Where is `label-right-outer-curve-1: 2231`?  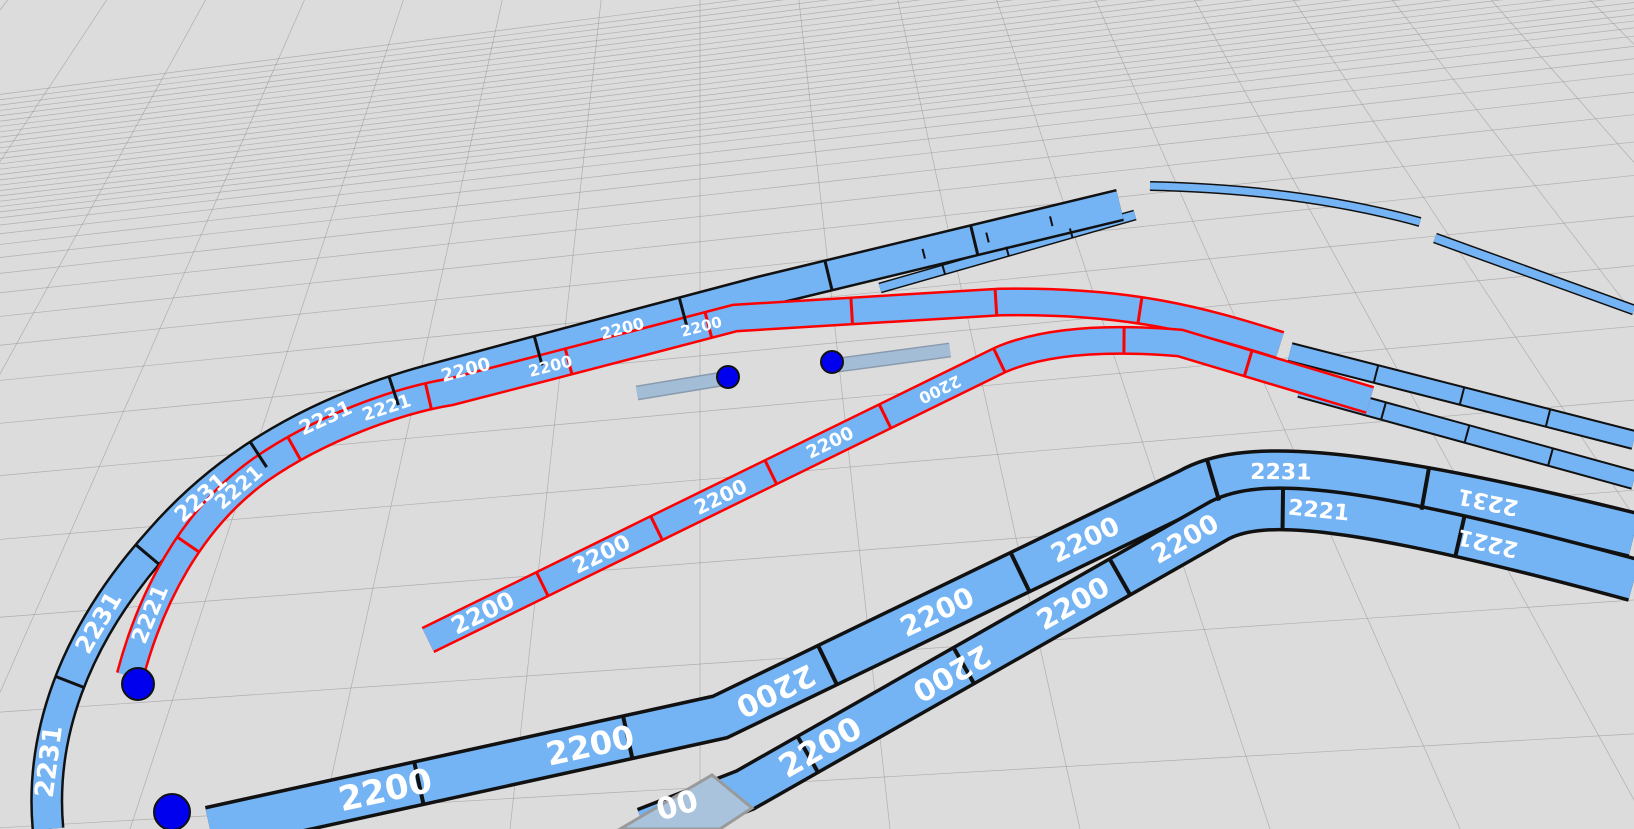 label-right-outer-curve-1: 2231 is located at coordinates (1281, 473).